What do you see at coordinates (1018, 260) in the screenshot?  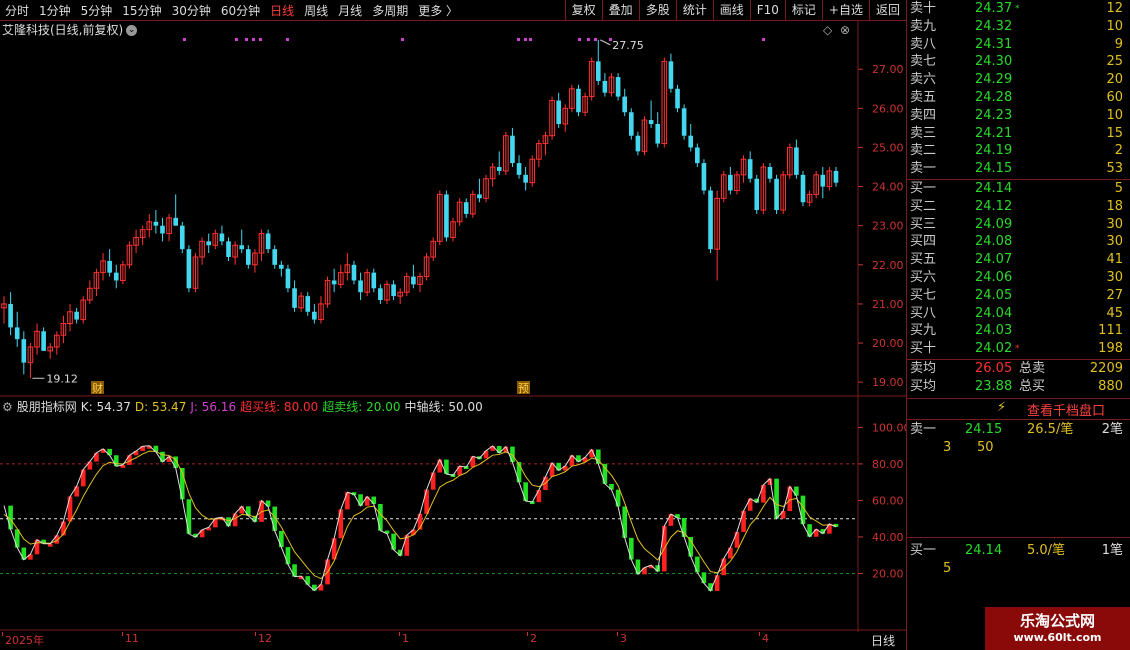 I see `bid-row: 买五 24.07 41` at bounding box center [1018, 260].